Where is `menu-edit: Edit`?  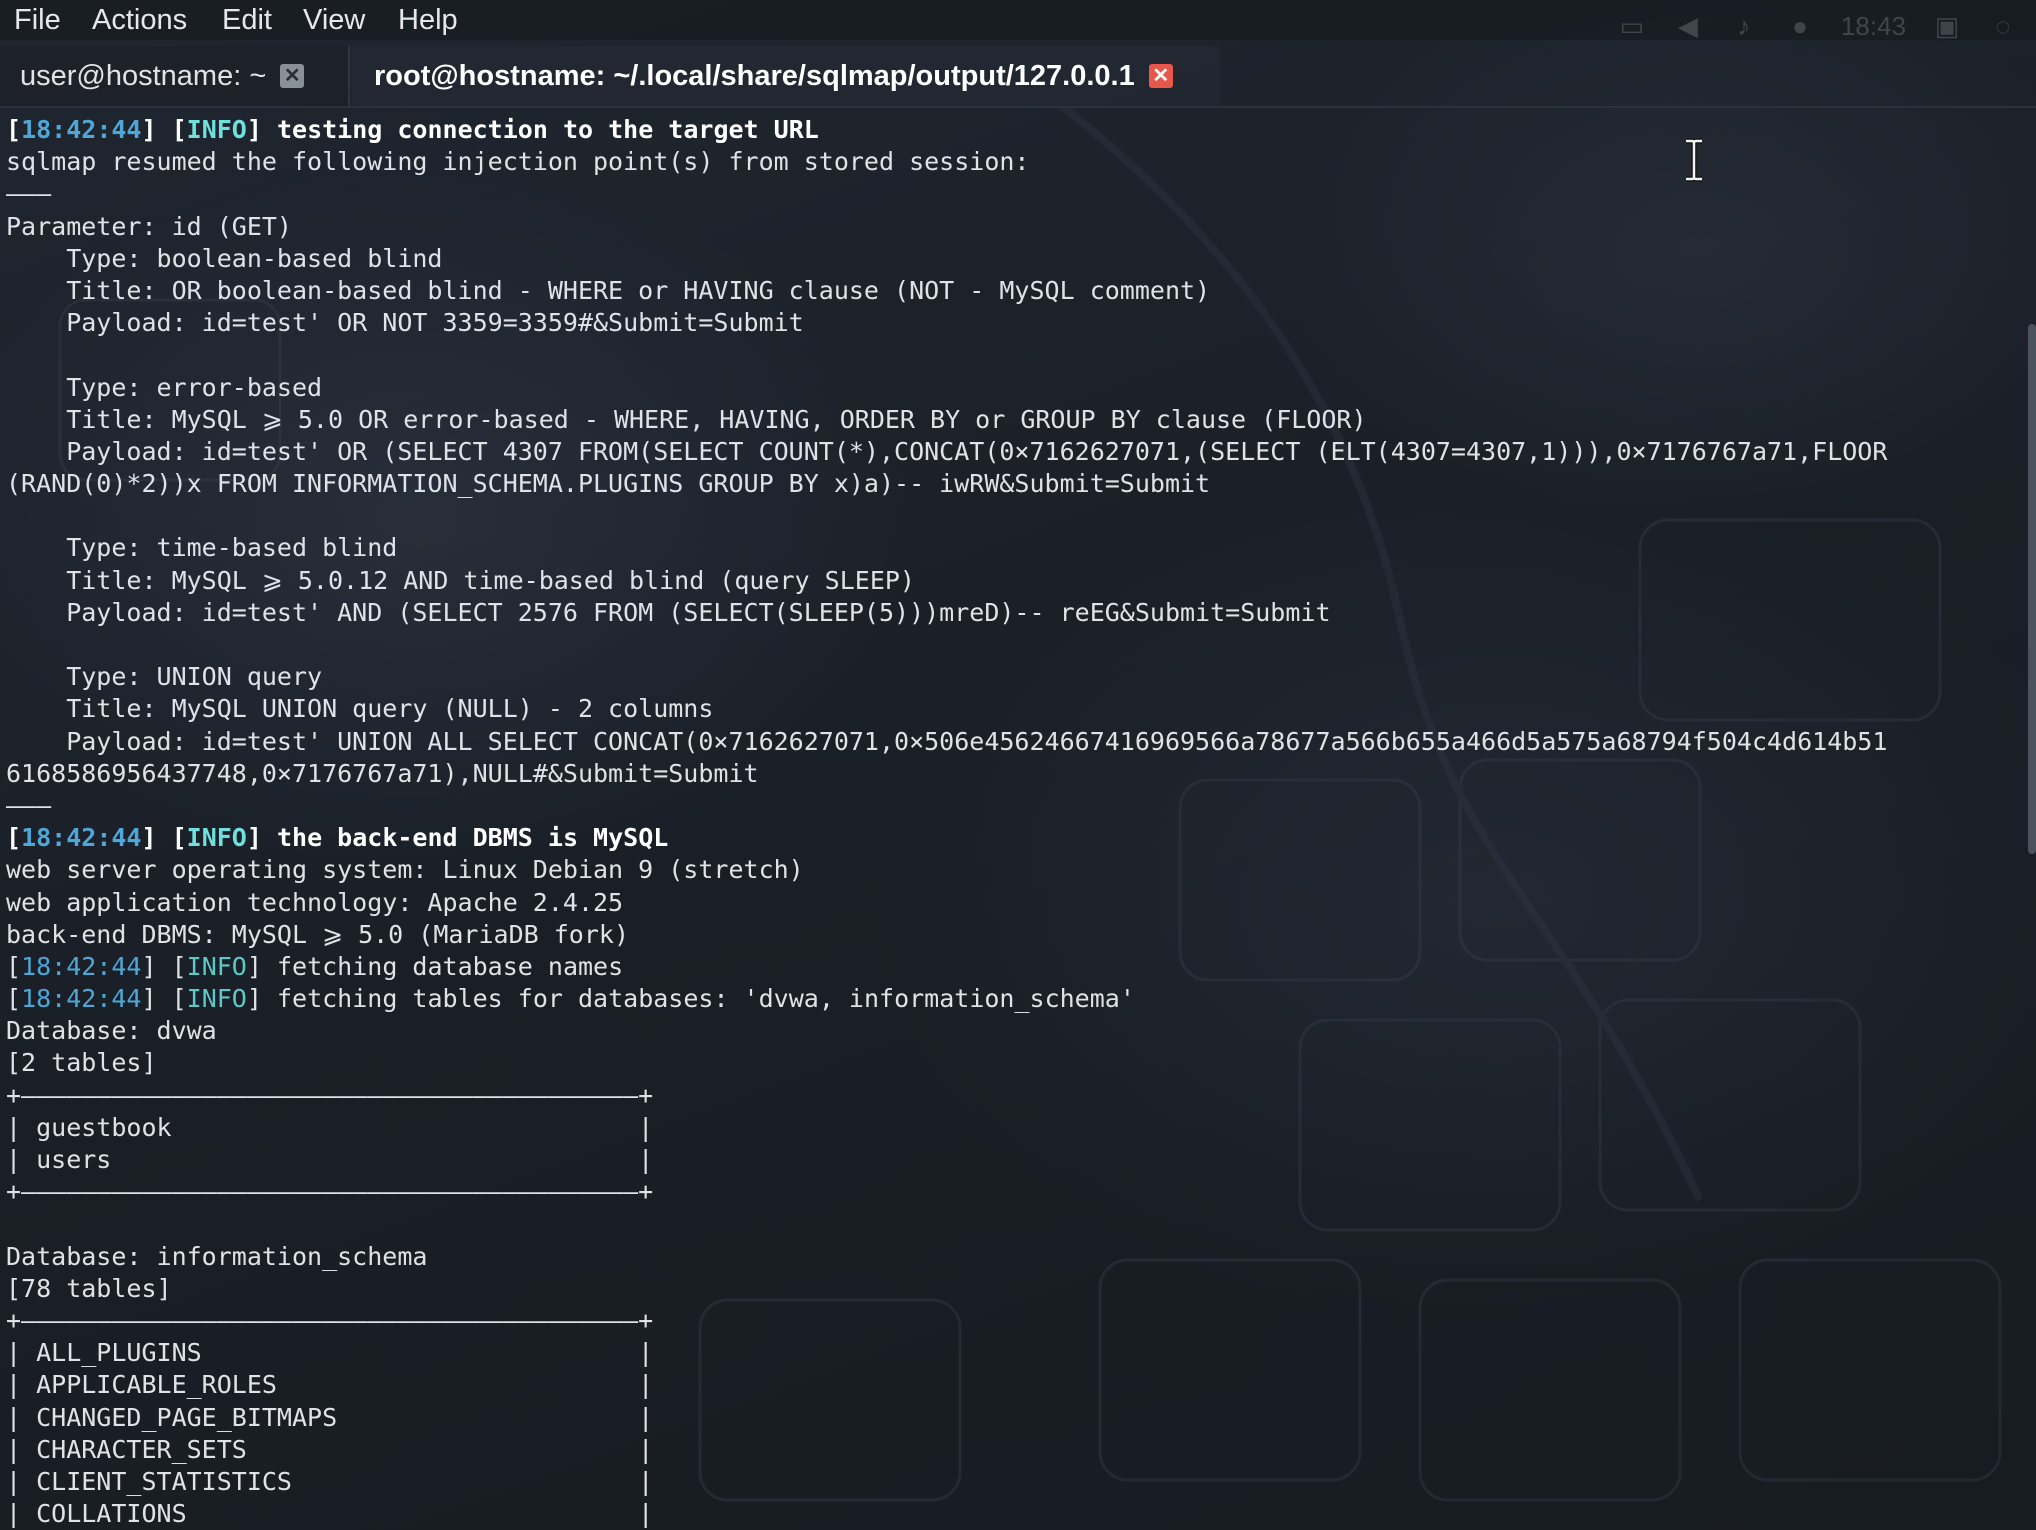
menu-edit: Edit is located at coordinates (247, 20).